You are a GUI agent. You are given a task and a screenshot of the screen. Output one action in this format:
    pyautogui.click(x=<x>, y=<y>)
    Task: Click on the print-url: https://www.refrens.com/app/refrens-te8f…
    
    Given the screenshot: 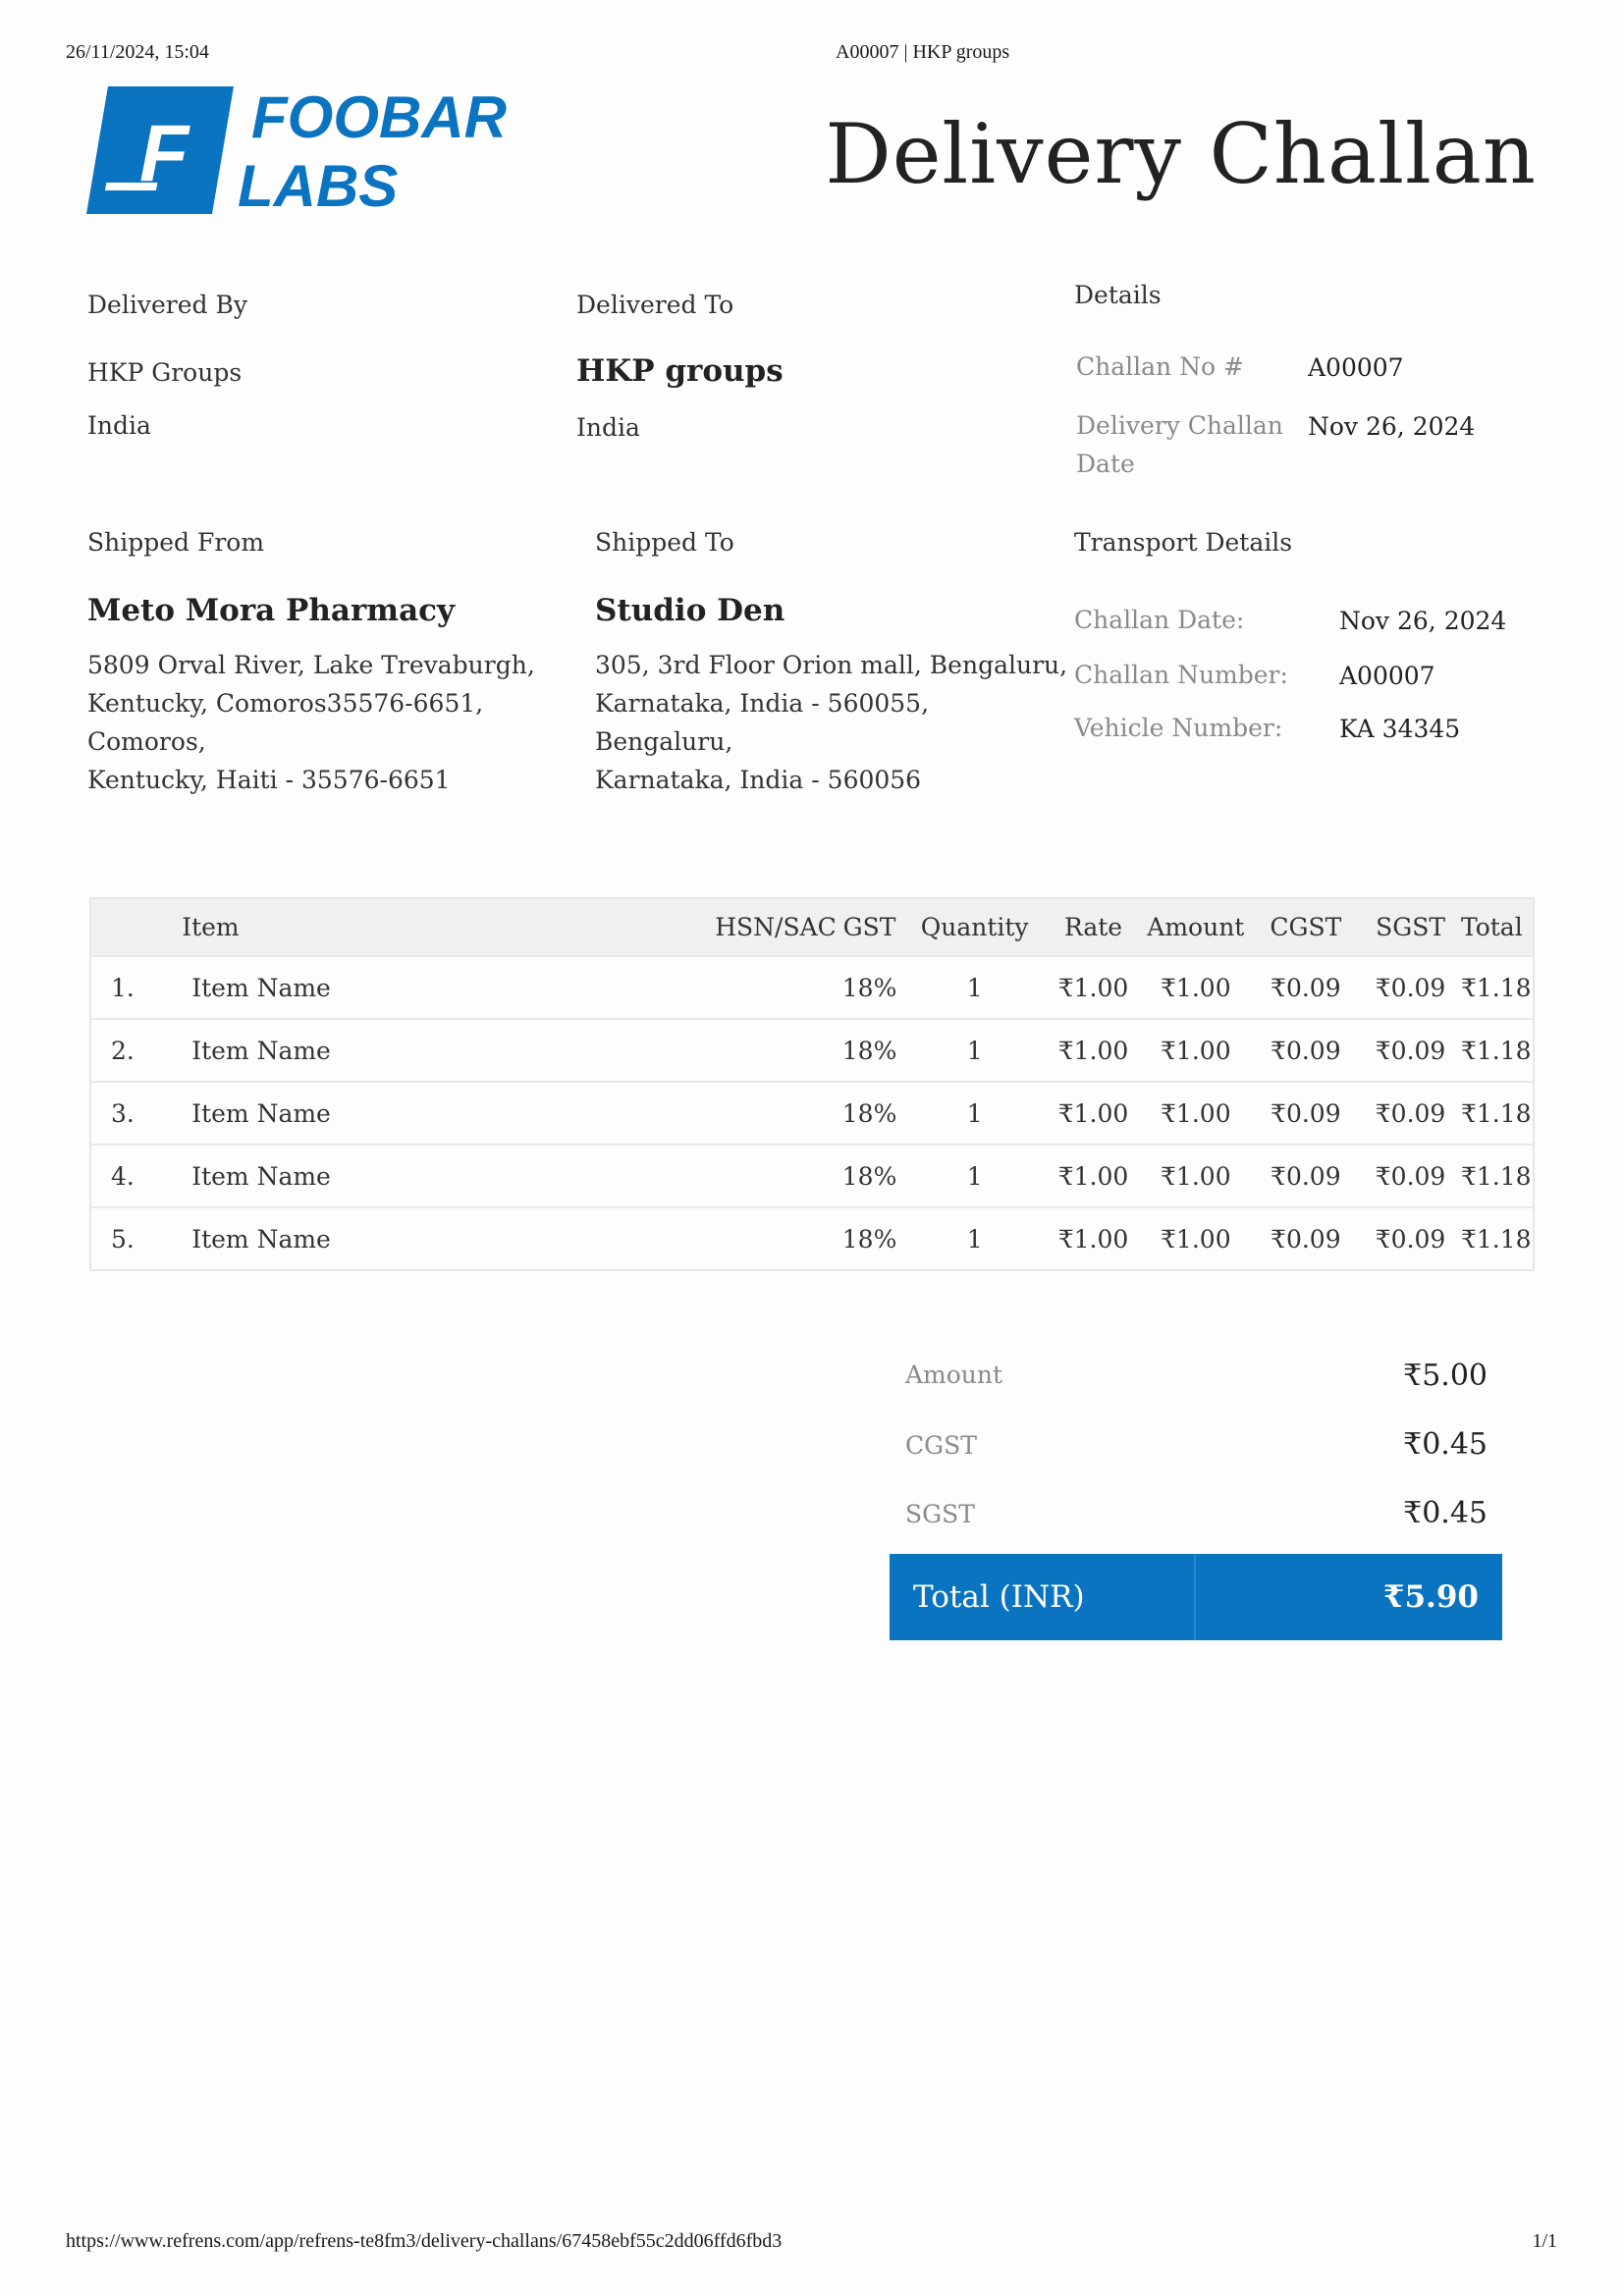 What is the action you would take?
    pyautogui.click(x=424, y=2241)
    